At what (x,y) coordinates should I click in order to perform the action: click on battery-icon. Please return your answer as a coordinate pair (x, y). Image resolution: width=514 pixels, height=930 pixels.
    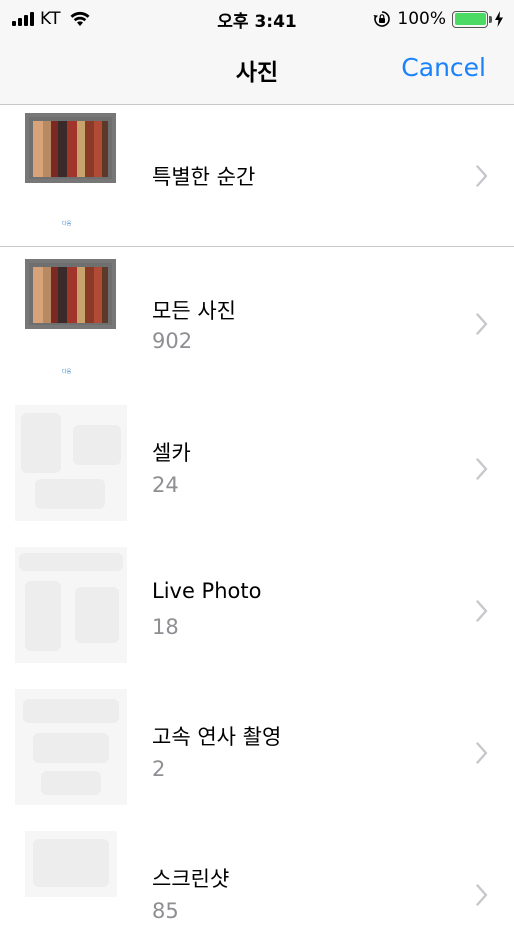
    Looking at the image, I should click on (472, 19).